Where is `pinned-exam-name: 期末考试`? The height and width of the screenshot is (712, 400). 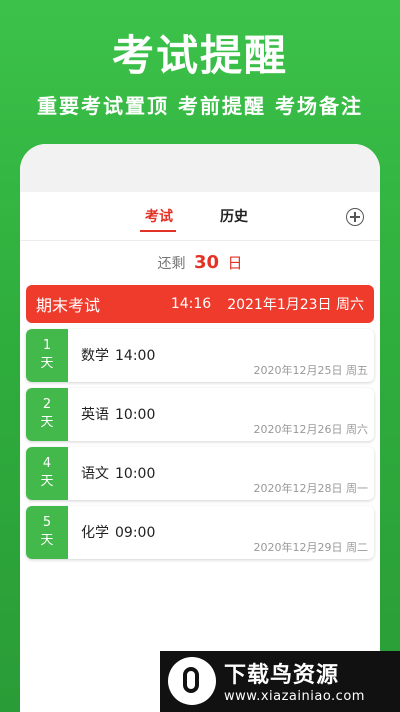
pinned-exam-name: 期末考试 is located at coordinates (68, 305).